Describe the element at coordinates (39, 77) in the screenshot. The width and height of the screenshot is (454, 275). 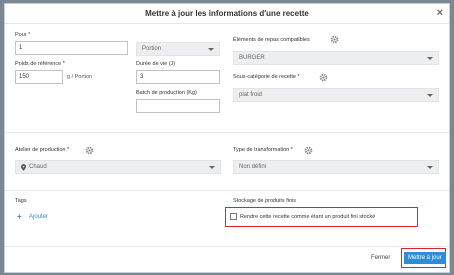
I see `poids-input: 150` at that location.